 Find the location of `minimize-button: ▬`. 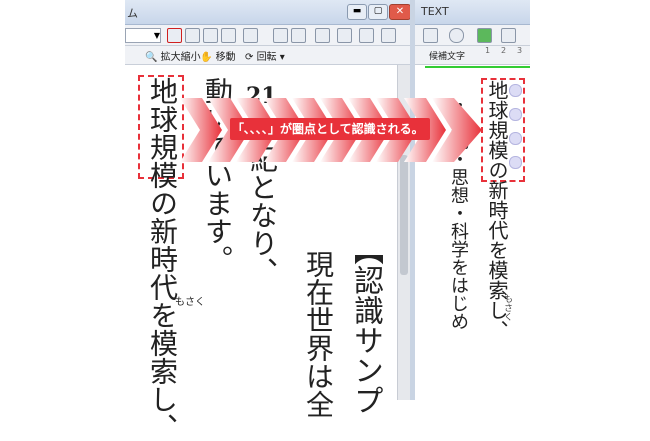

minimize-button: ▬ is located at coordinates (357, 12).